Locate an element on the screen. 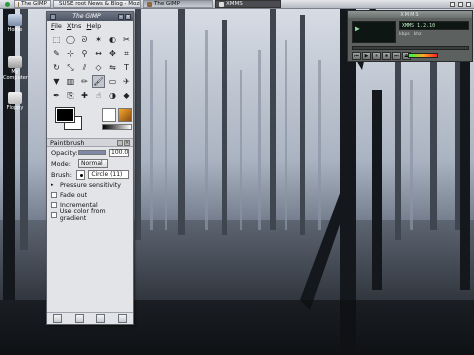 The width and height of the screenshot is (474, 355). brush-row: Brush: Circle (11) is located at coordinates (90, 174).